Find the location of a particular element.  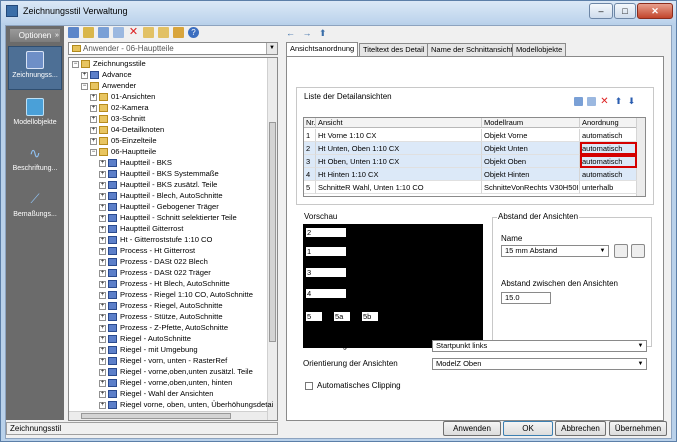

edit-spacing-icon is located at coordinates (621, 251).